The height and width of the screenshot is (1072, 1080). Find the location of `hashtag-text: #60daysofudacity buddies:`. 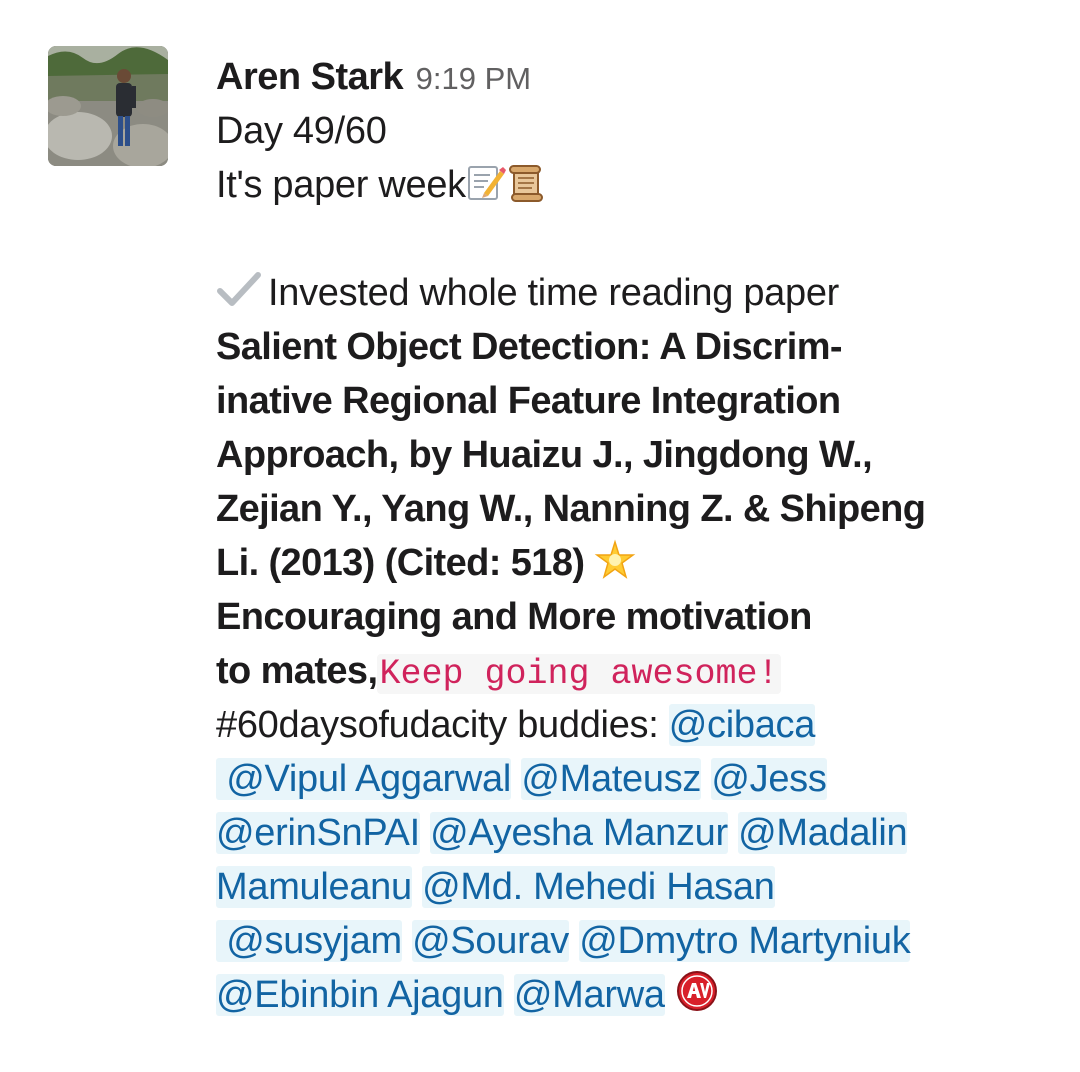

hashtag-text: #60daysofudacity buddies: is located at coordinates (442, 725).